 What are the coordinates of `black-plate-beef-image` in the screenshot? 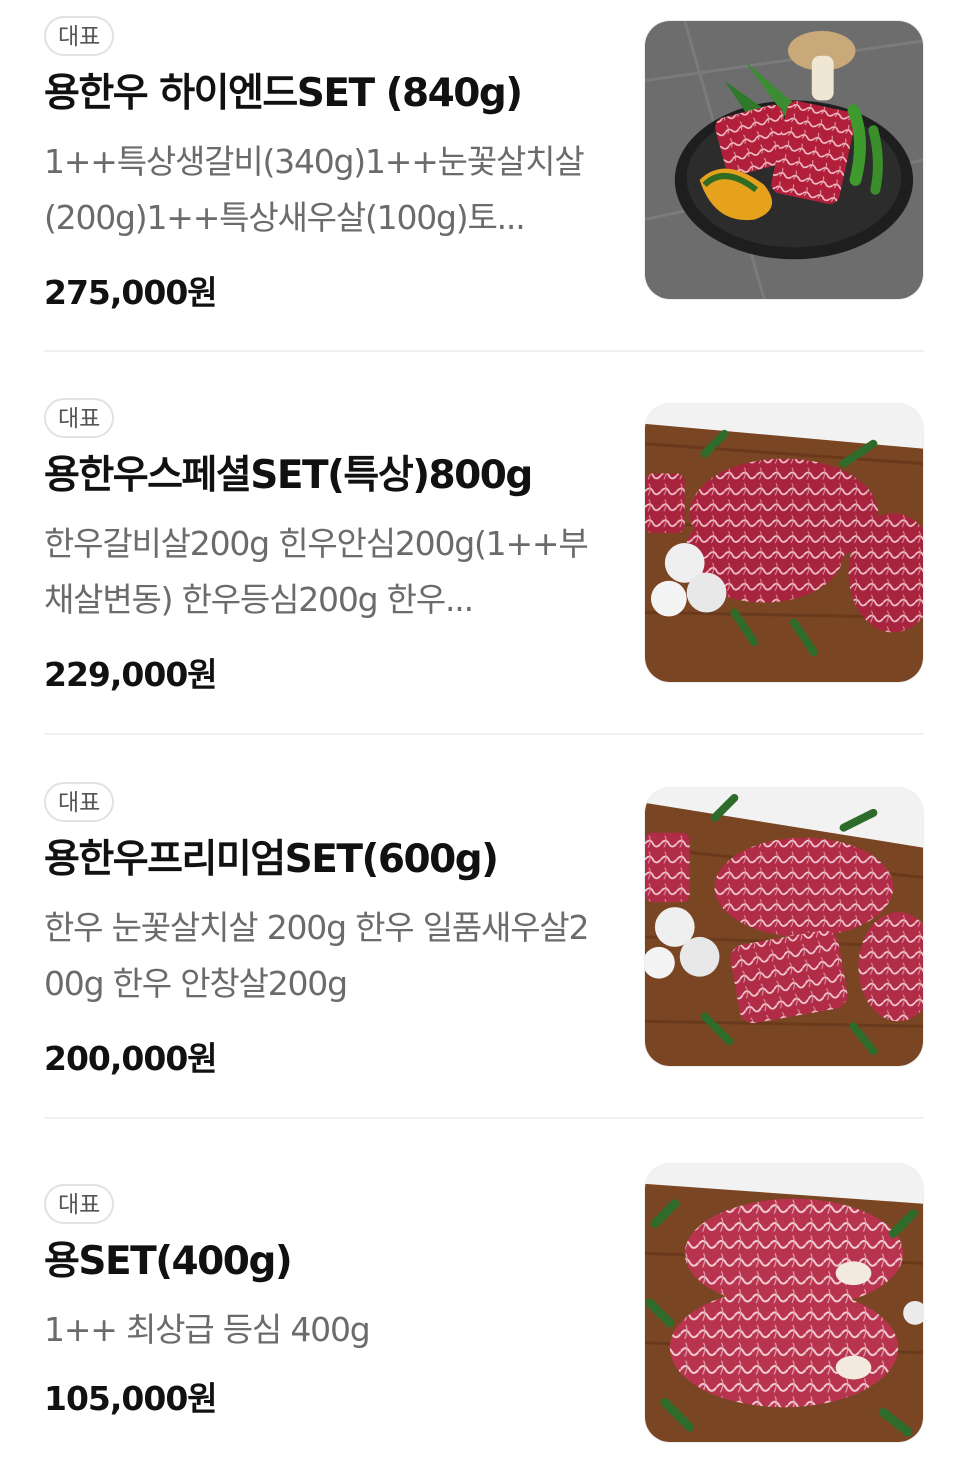 It's located at (784, 160).